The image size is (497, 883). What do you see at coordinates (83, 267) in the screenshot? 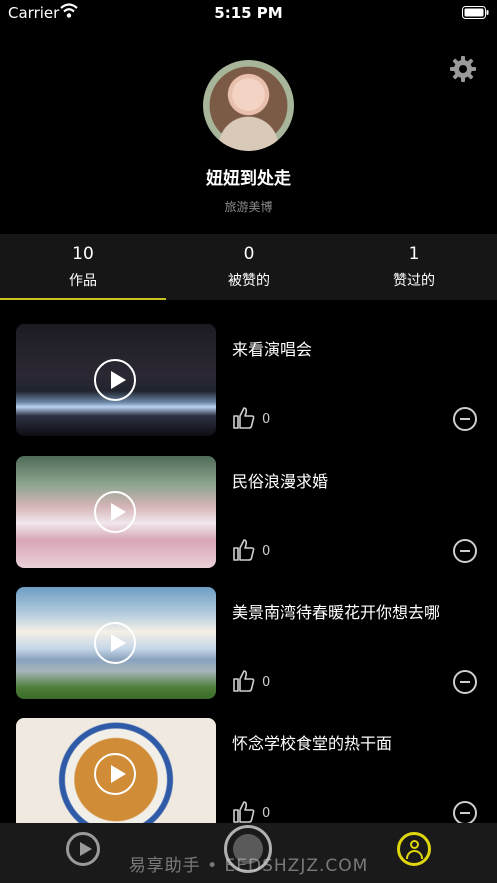
I see `tab-works: 10 作品` at bounding box center [83, 267].